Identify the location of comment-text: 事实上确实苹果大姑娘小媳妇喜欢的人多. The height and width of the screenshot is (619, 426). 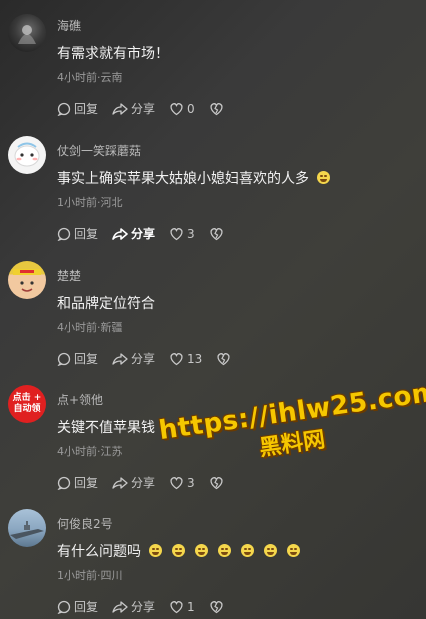
(193, 178).